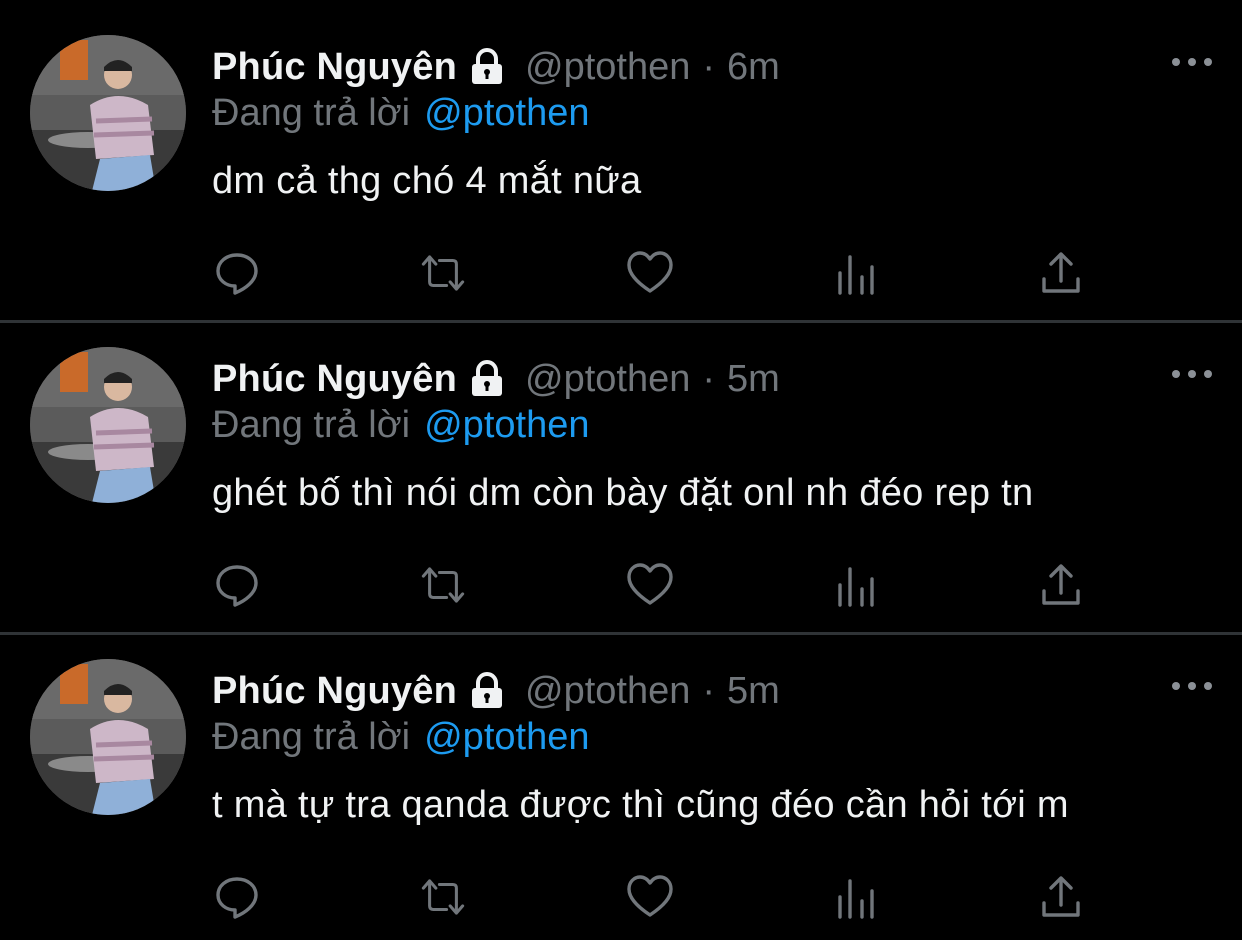 Image resolution: width=1242 pixels, height=940 pixels. Describe the element at coordinates (753, 67) in the screenshot. I see `timestamp: 6m` at that location.